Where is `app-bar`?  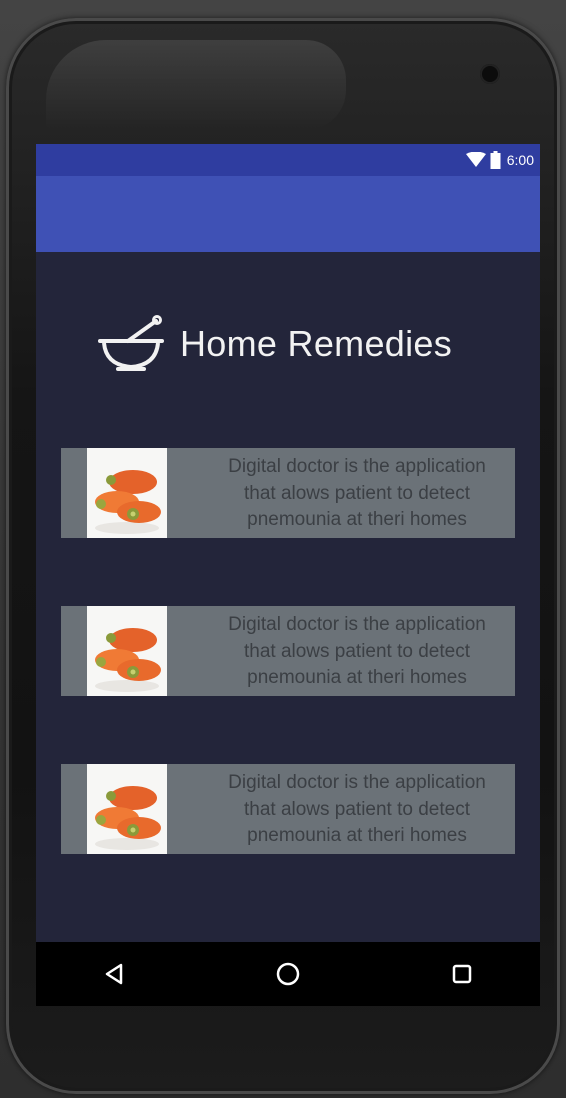
app-bar is located at coordinates (288, 214).